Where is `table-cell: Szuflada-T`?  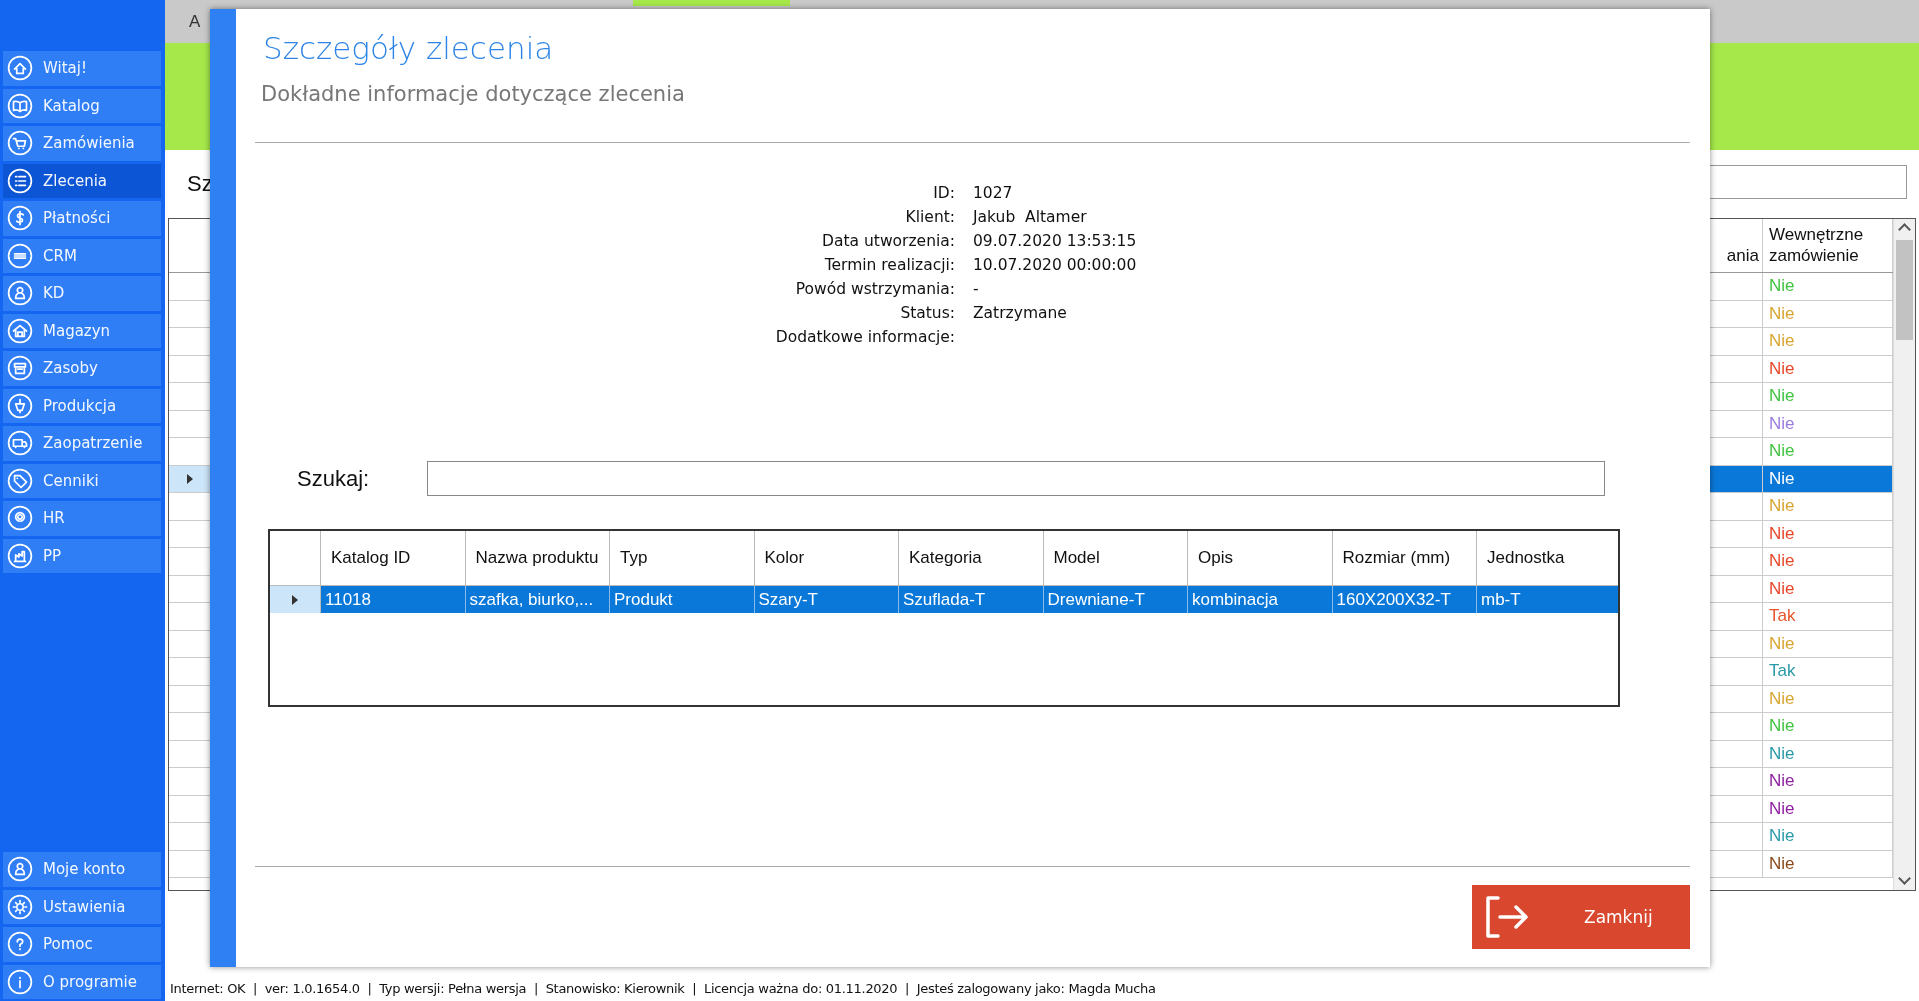
table-cell: Szuflada-T is located at coordinates (971, 599).